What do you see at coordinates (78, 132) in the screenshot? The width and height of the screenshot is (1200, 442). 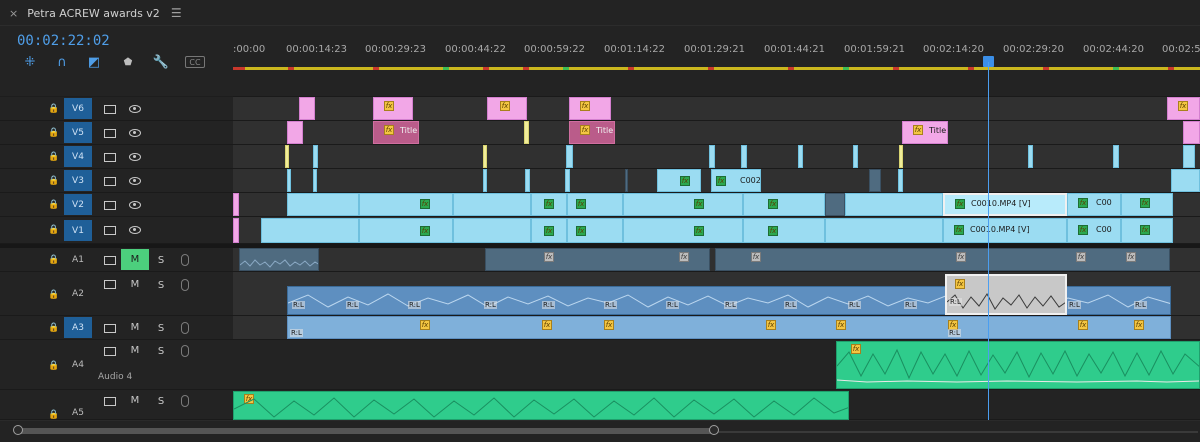 I see `track-target-v5: V5` at bounding box center [78, 132].